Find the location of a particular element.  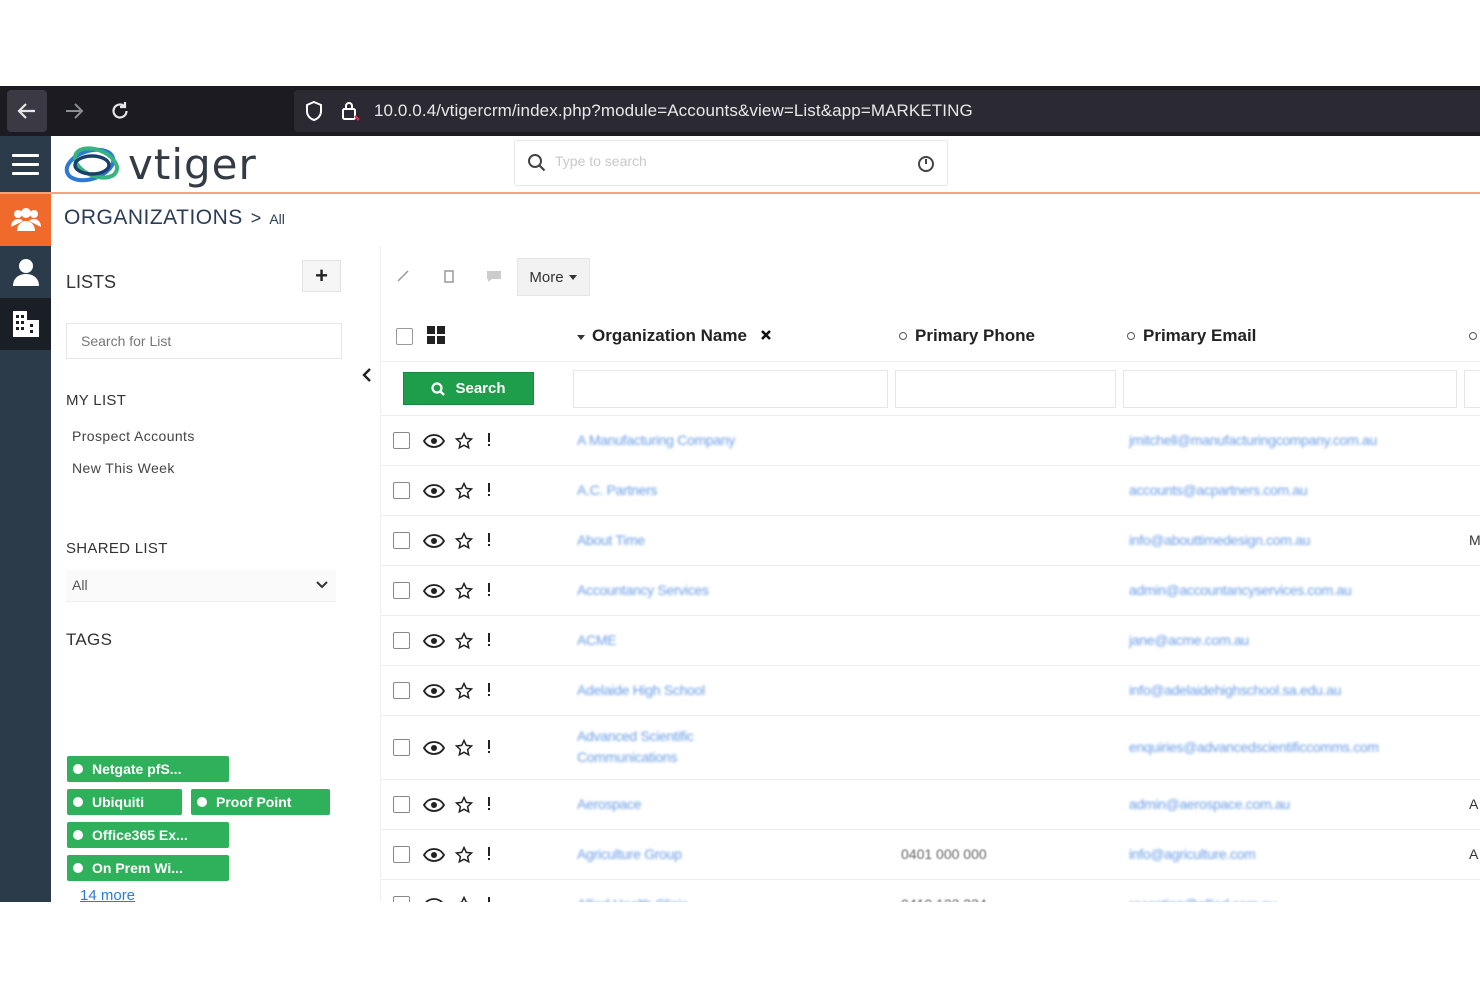

remove-sort-icon is located at coordinates (766, 335).